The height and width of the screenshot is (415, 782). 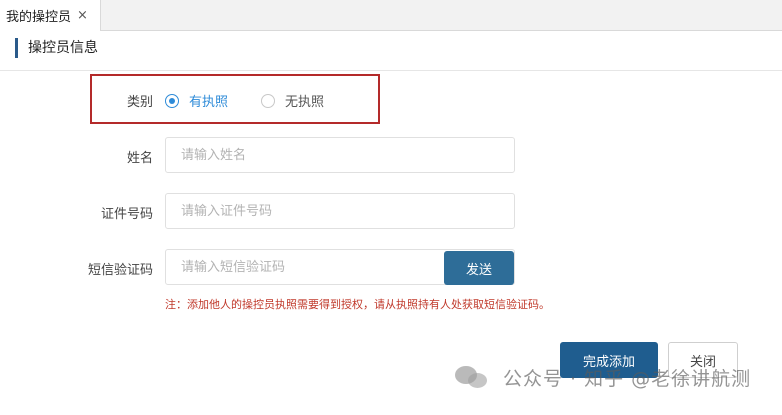 I want to click on radio-unchecked-icon, so click(x=268, y=100).